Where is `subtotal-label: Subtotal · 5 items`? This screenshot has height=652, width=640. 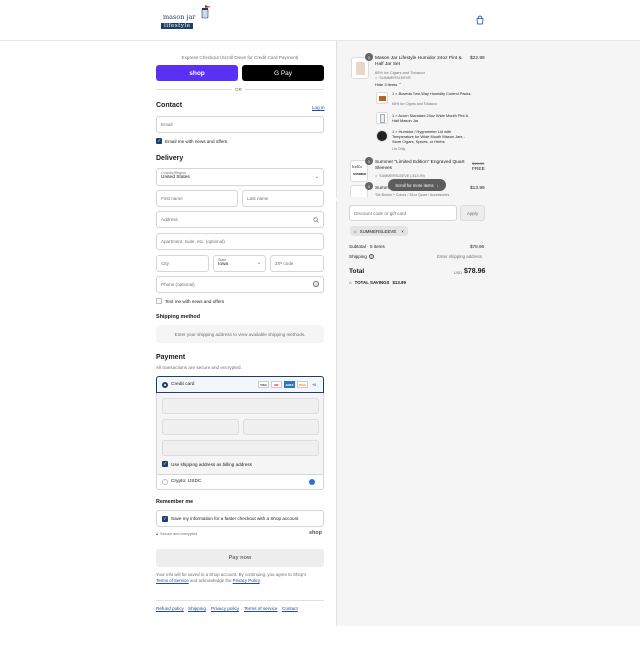
subtotal-label: Subtotal · 5 items is located at coordinates (367, 246).